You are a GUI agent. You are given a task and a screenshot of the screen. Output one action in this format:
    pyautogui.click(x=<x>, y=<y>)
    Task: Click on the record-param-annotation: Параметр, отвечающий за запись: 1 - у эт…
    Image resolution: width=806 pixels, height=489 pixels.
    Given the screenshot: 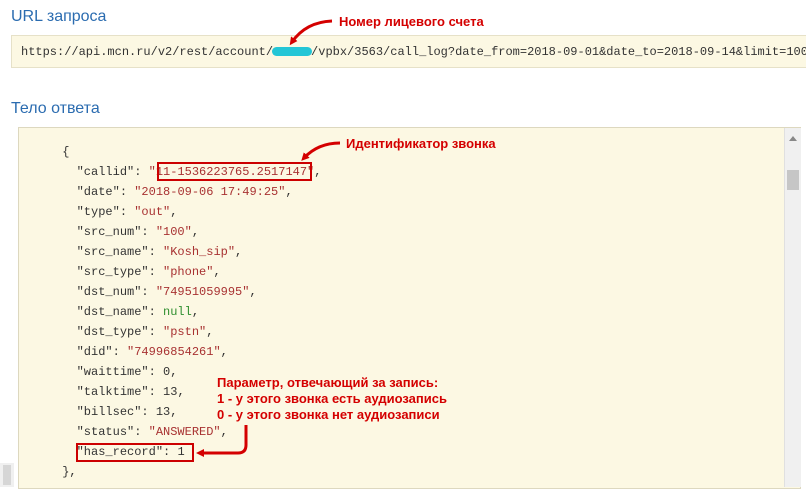 What is the action you would take?
    pyautogui.click(x=332, y=399)
    